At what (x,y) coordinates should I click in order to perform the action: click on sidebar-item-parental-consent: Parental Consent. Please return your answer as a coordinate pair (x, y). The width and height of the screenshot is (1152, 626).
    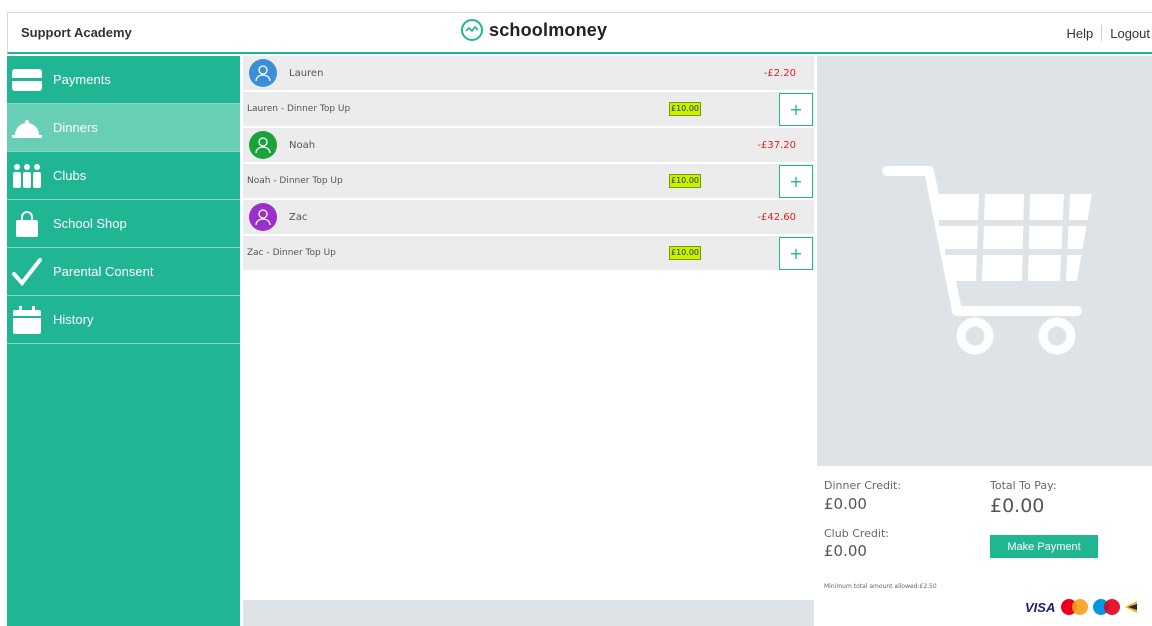
    Looking at the image, I should click on (123, 272).